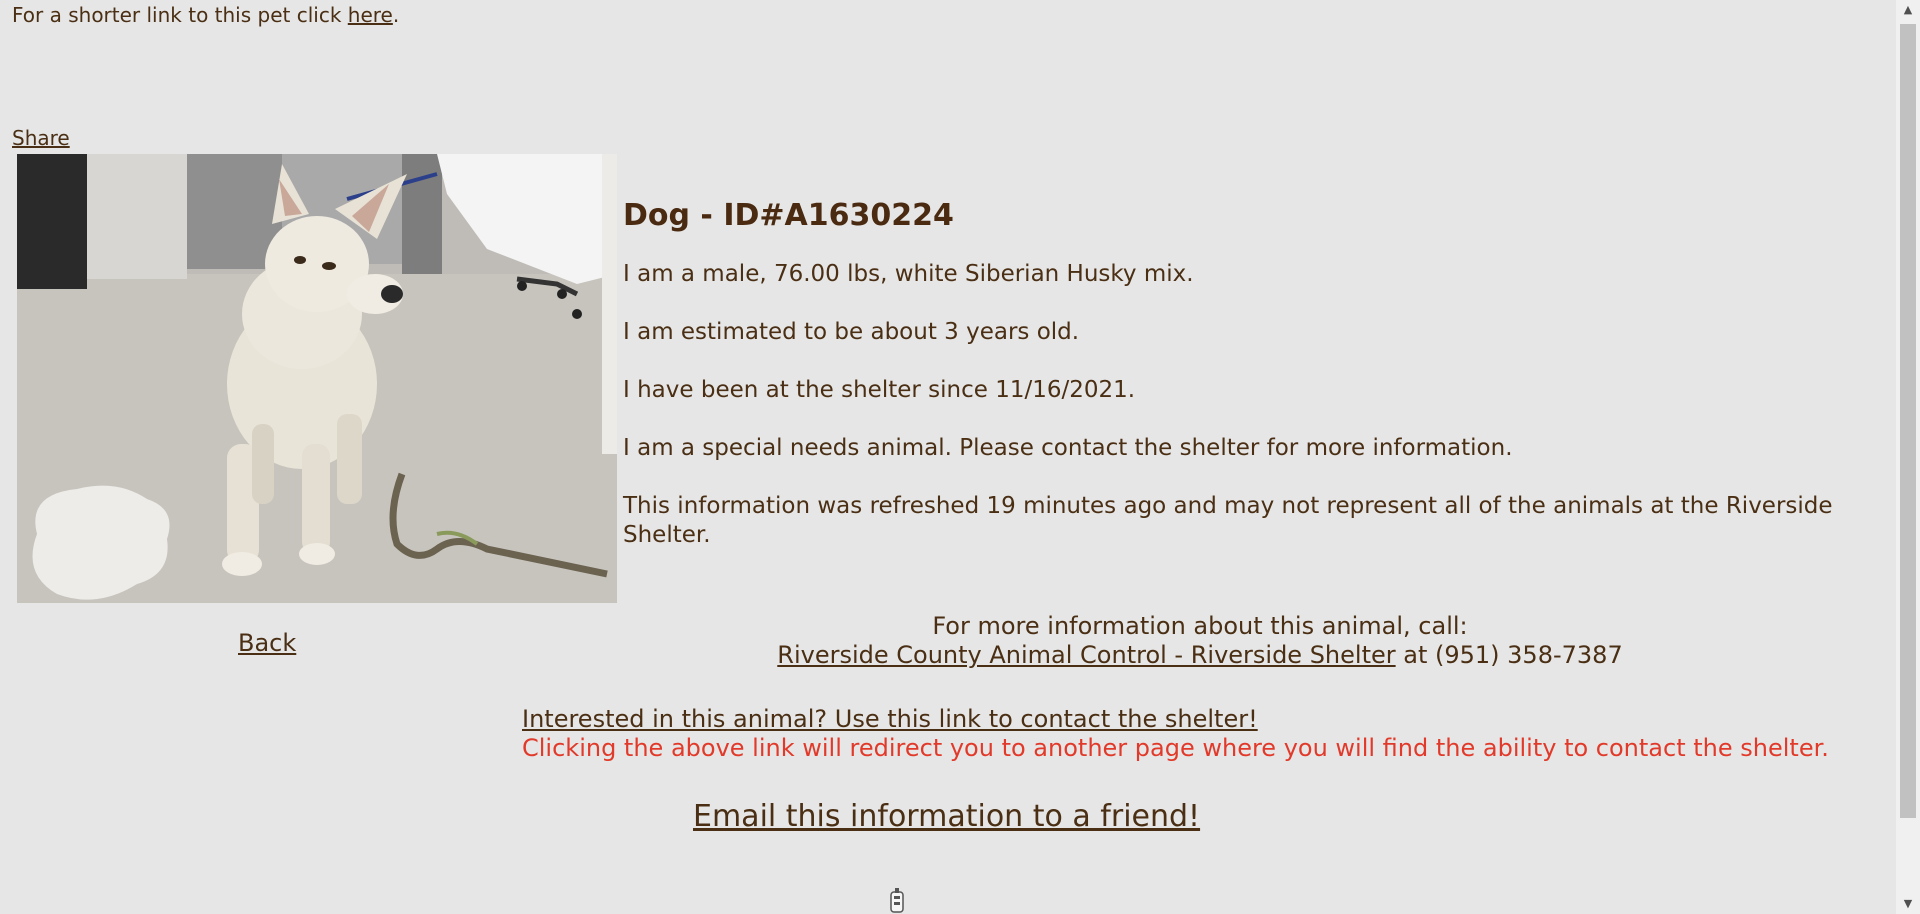 This screenshot has width=1920, height=914. I want to click on shelter-phone: at (951) 358-7387, so click(1509, 655).